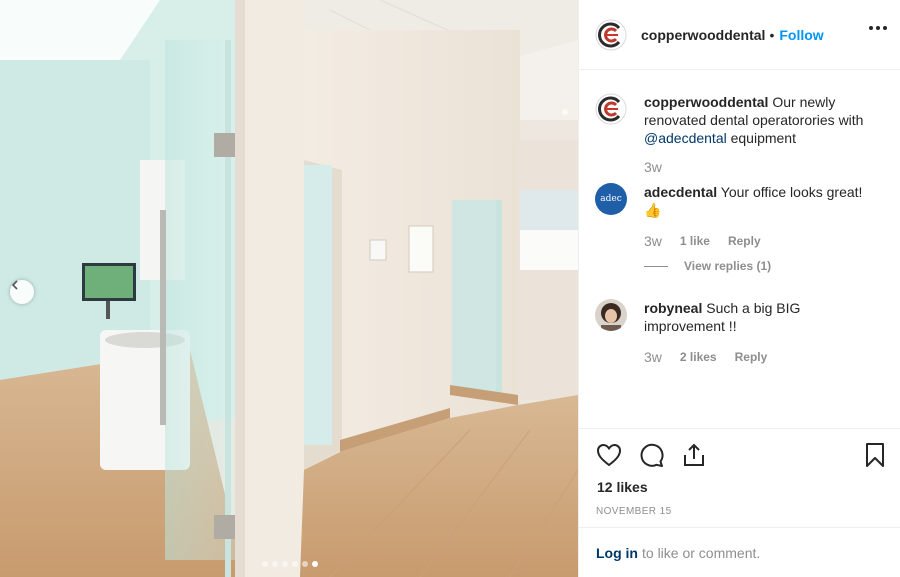  I want to click on view-replies-label: View replies (1), so click(728, 266).